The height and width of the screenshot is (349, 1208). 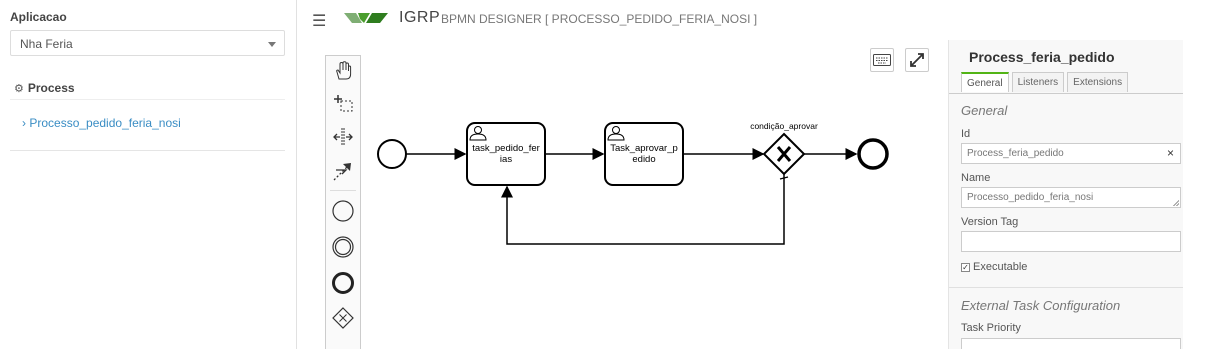 I want to click on process-heading-label: Process, so click(x=51, y=88).